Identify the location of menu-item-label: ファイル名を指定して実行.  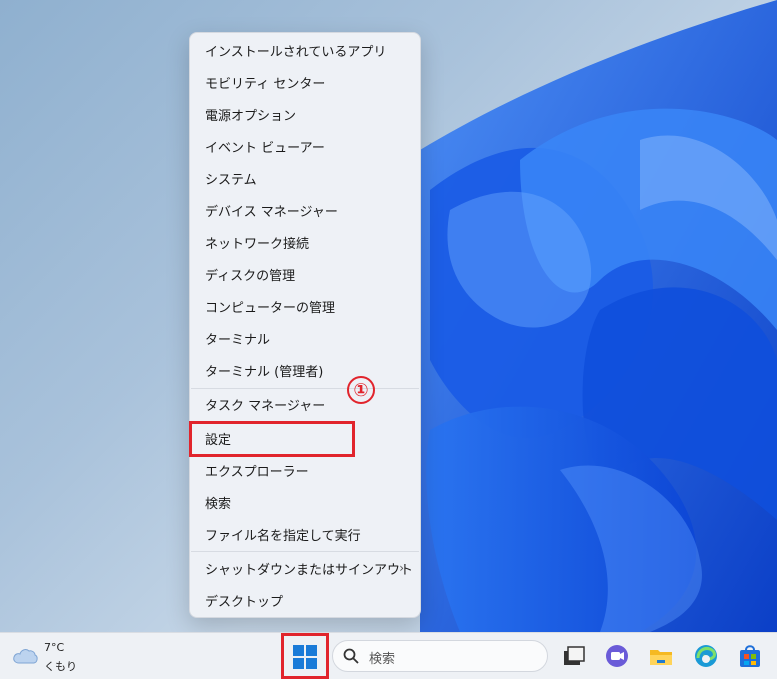
(283, 536).